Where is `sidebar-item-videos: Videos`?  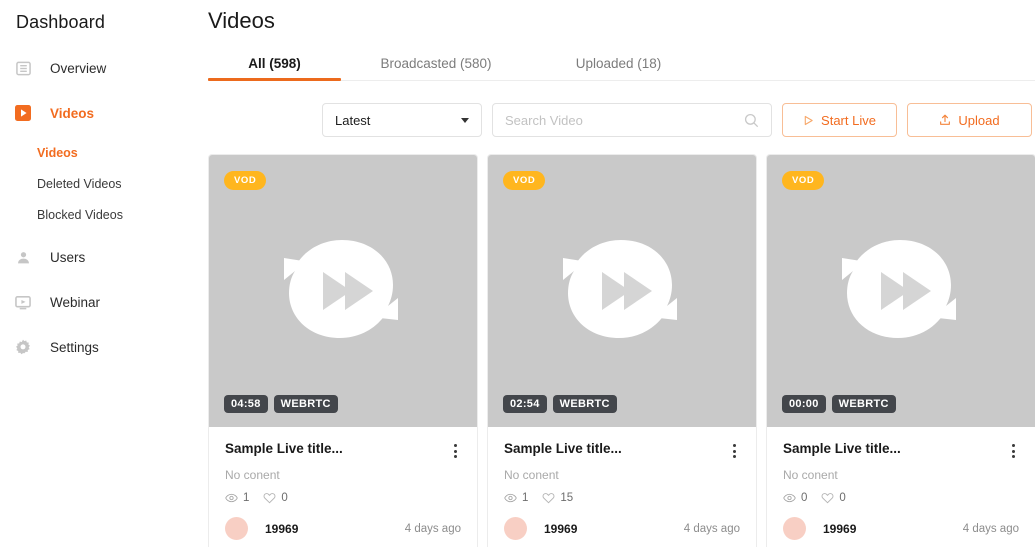
sidebar-item-videos: Videos is located at coordinates (100, 113).